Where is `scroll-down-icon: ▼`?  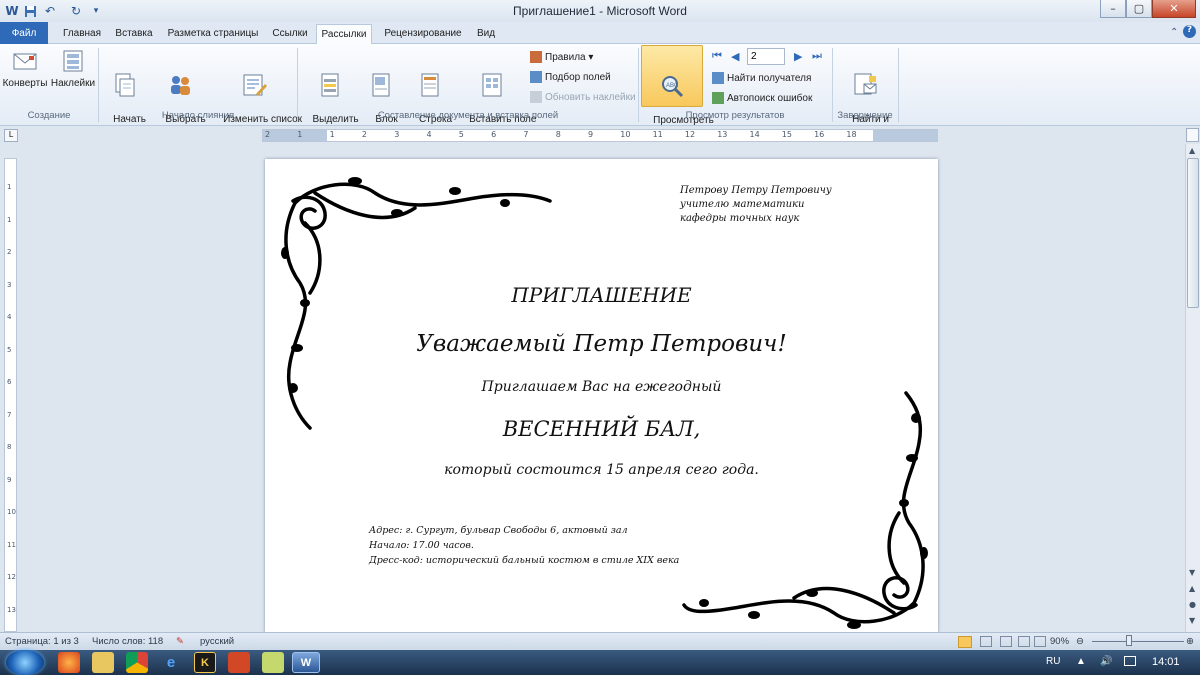 scroll-down-icon: ▼ is located at coordinates (1192, 572).